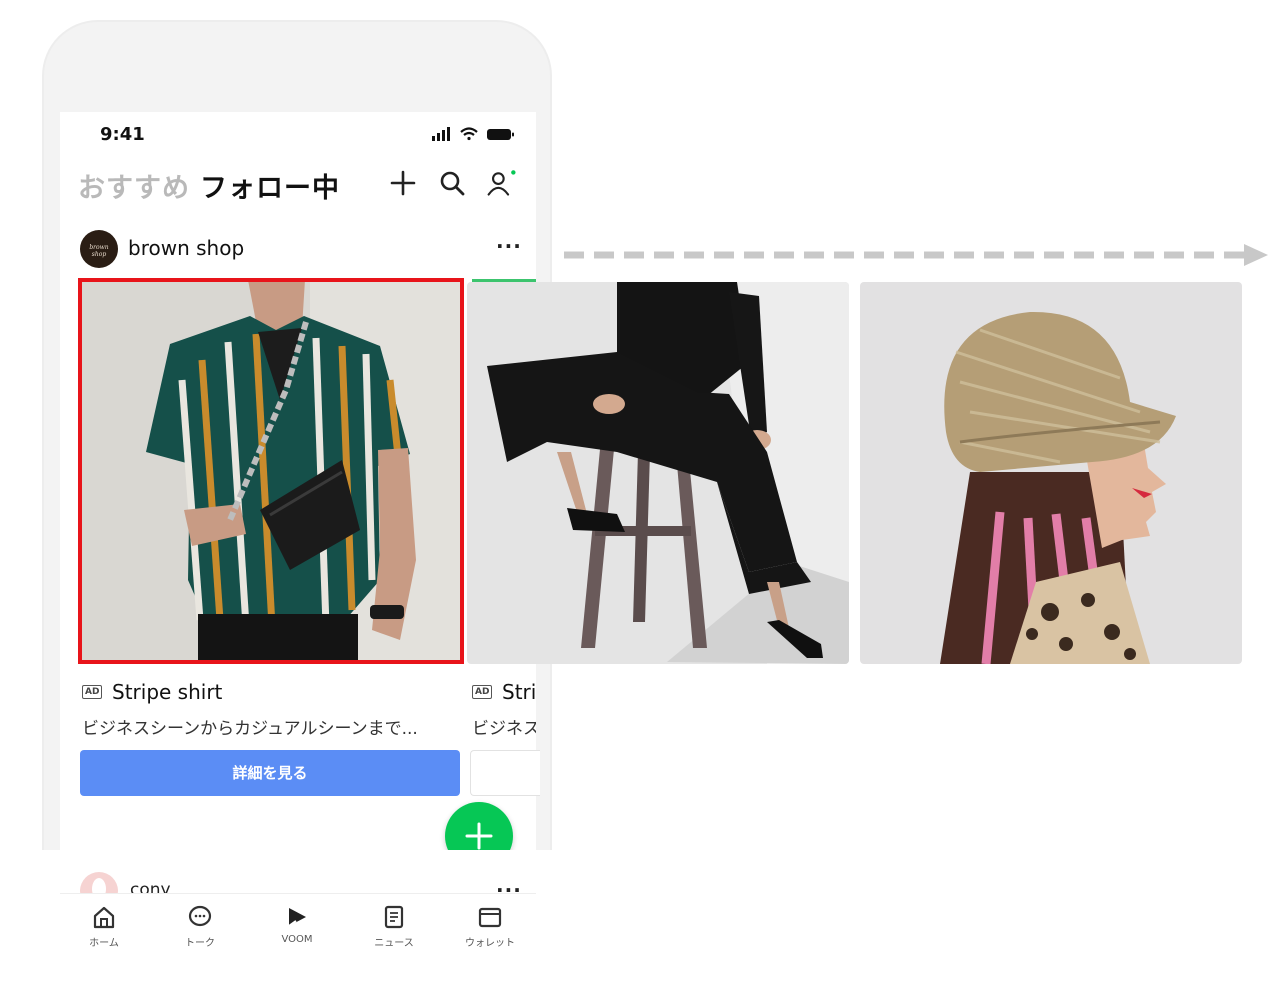 The width and height of the screenshot is (1281, 1000). I want to click on nav-label: ウォレット, so click(490, 943).